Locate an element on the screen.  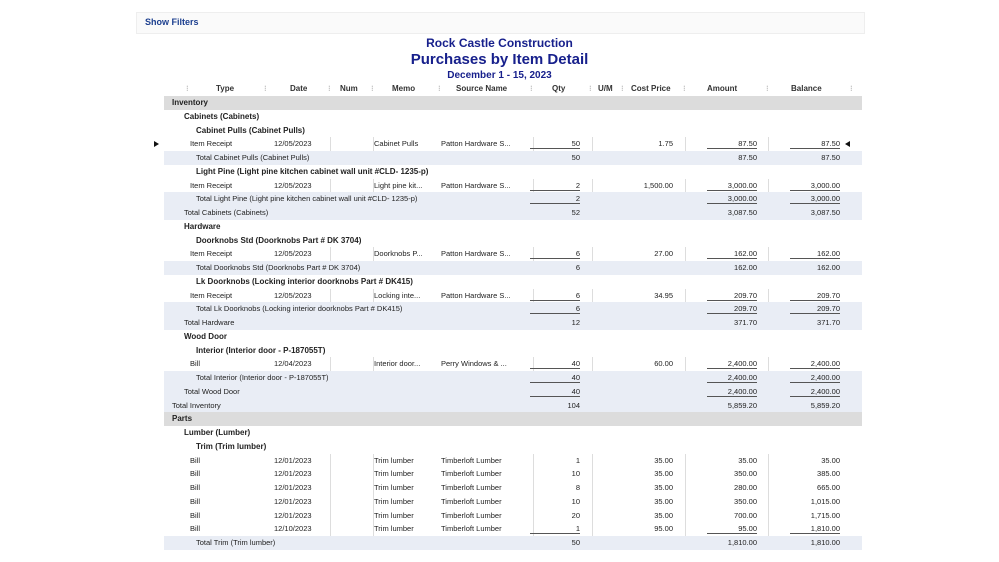
cell-qty: 2 is located at coordinates (555, 199).